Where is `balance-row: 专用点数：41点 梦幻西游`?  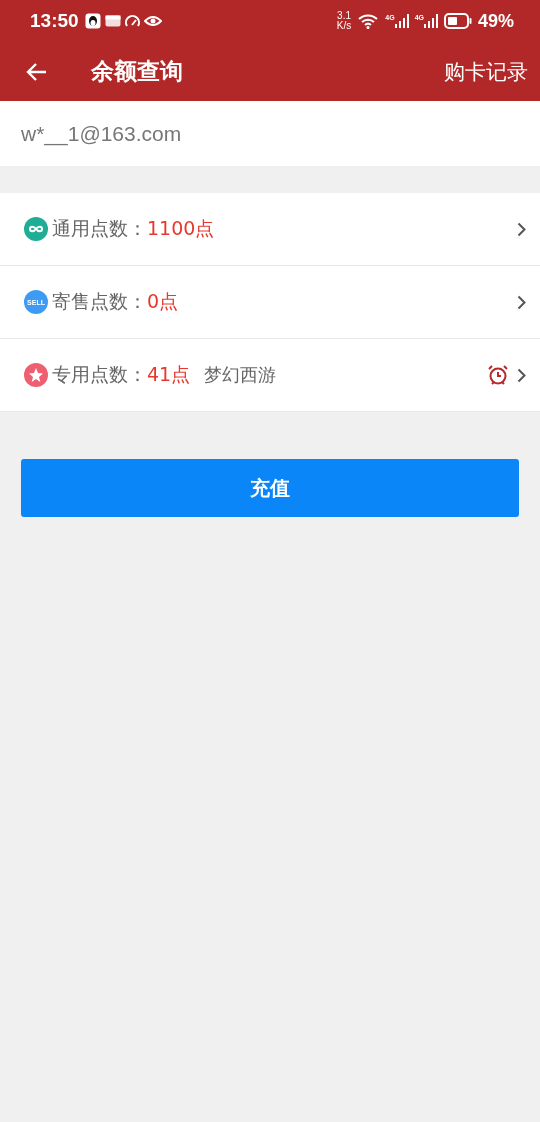 balance-row: 专用点数：41点 梦幻西游 is located at coordinates (270, 375).